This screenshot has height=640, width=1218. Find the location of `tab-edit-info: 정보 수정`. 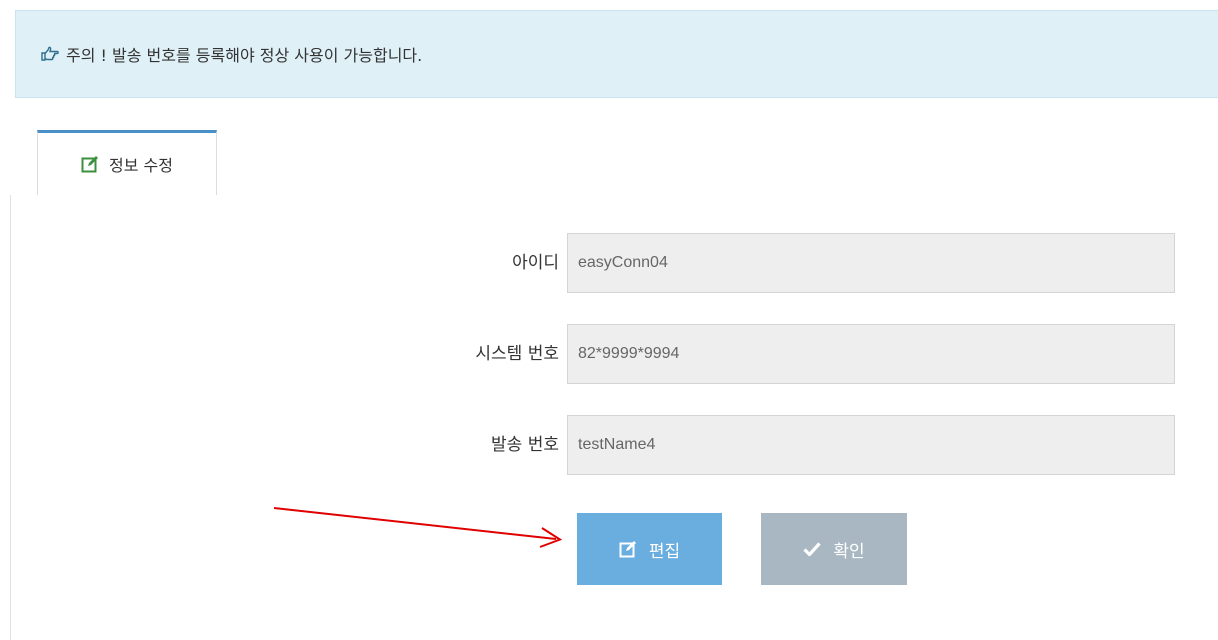

tab-edit-info: 정보 수정 is located at coordinates (127, 163).